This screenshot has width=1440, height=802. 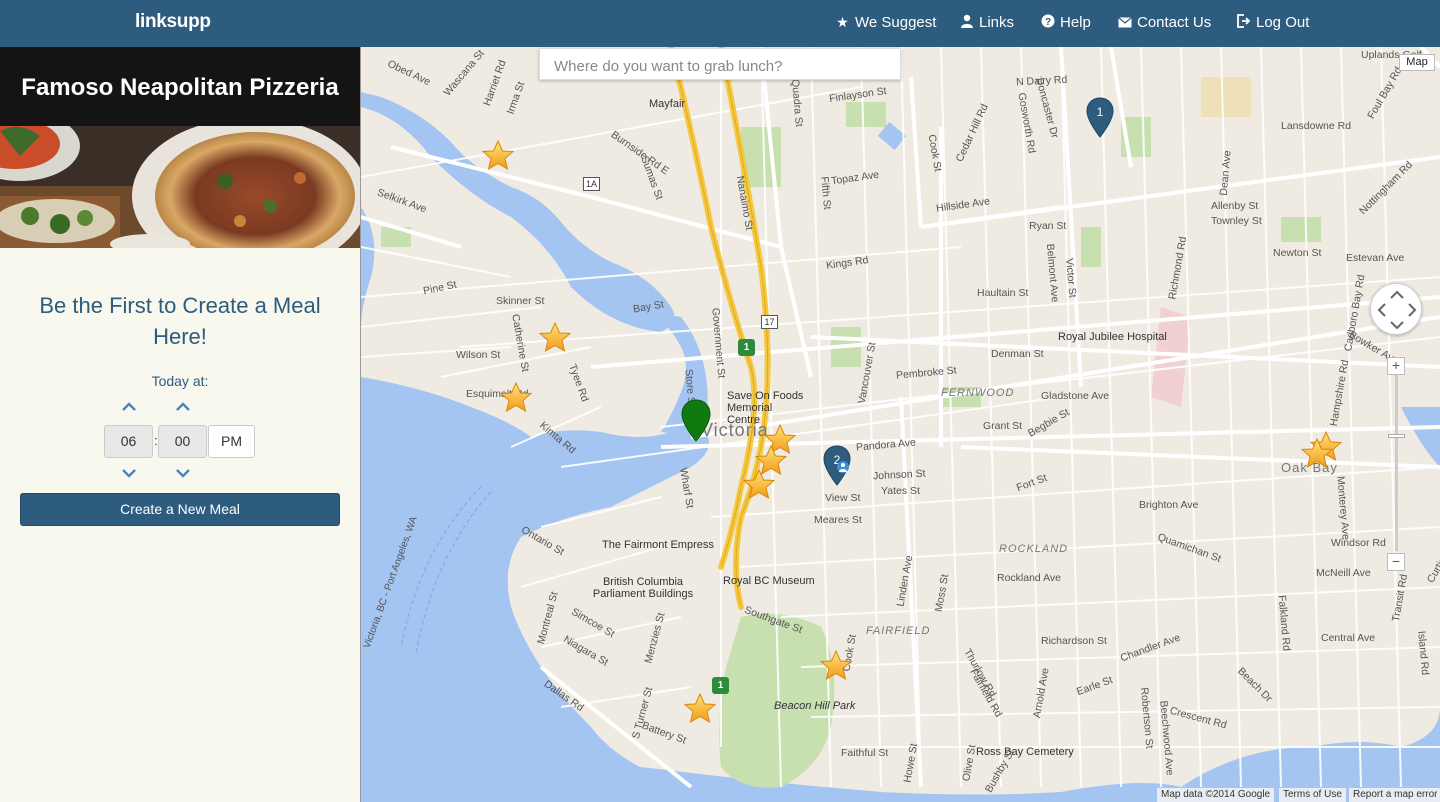 I want to click on brand-logo: linksupp, so click(x=173, y=22).